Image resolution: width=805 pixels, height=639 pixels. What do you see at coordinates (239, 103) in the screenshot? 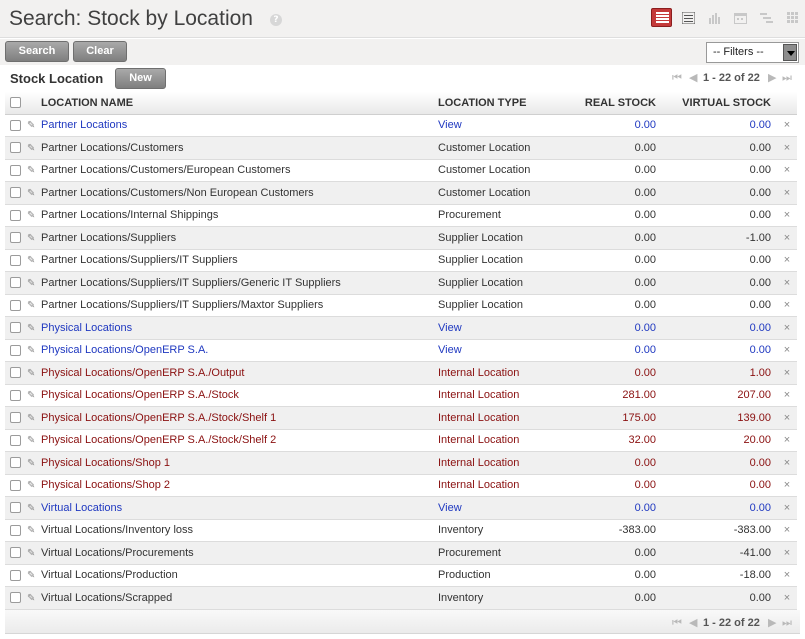
I see `column-header-name: LOCATION NAME` at bounding box center [239, 103].